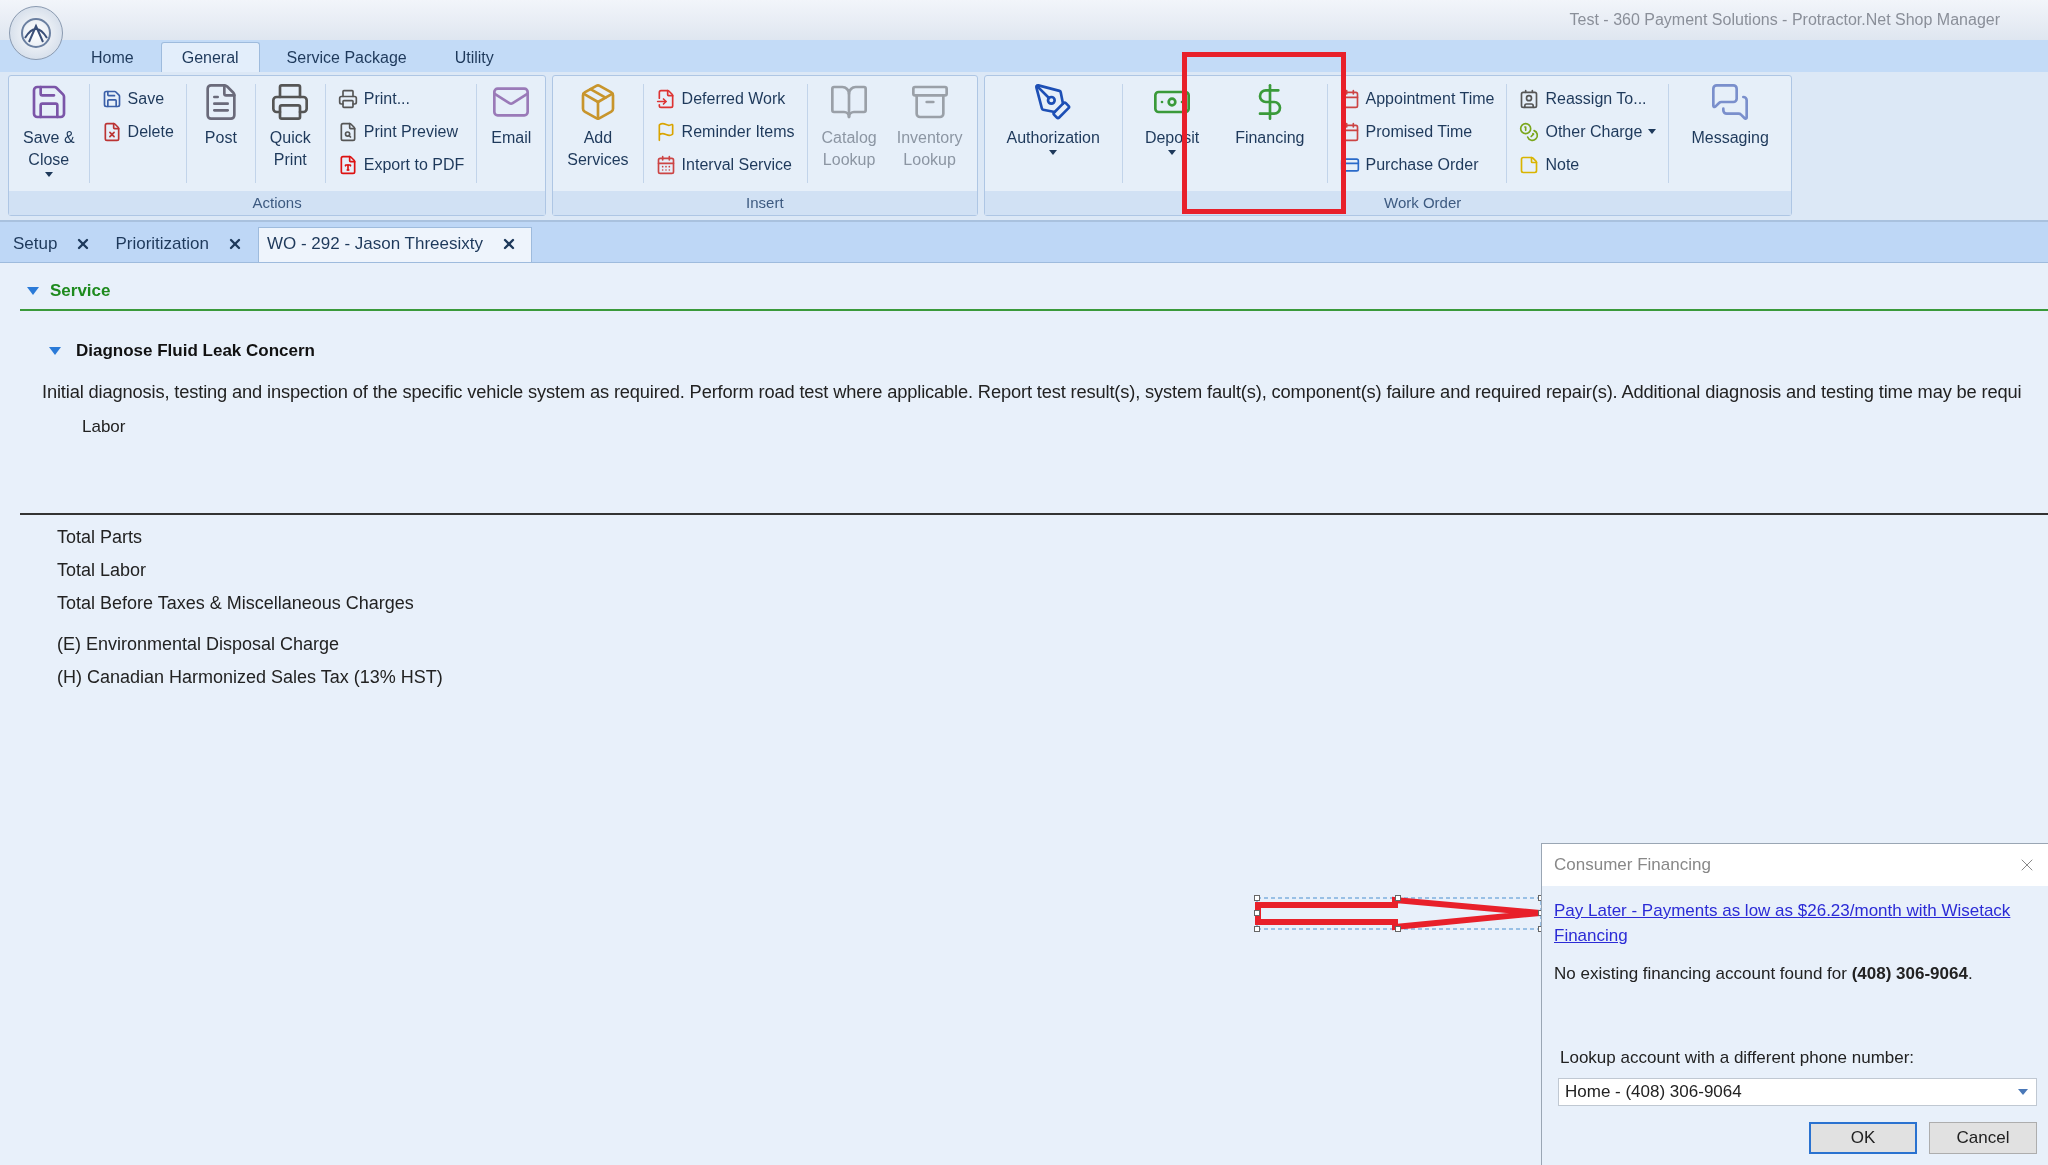 Image resolution: width=2048 pixels, height=1165 pixels. Describe the element at coordinates (1863, 1138) in the screenshot. I see `dialog-button: OK` at that location.